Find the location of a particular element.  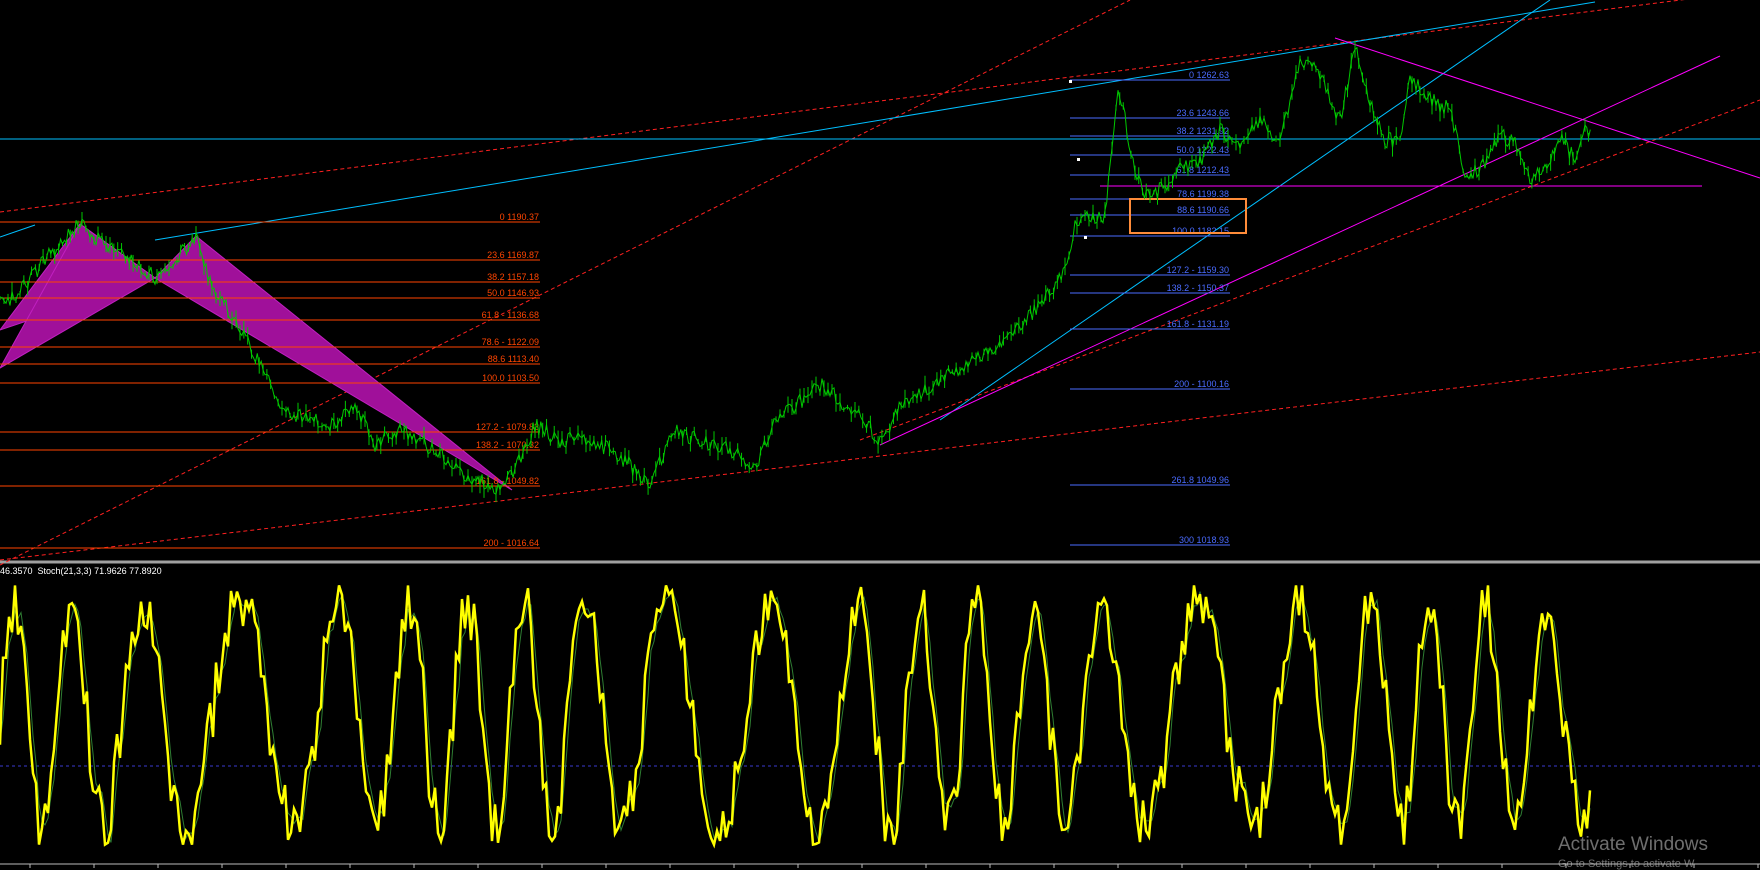

fib-right-label: 100.0 1182.15 is located at coordinates (1200, 231).